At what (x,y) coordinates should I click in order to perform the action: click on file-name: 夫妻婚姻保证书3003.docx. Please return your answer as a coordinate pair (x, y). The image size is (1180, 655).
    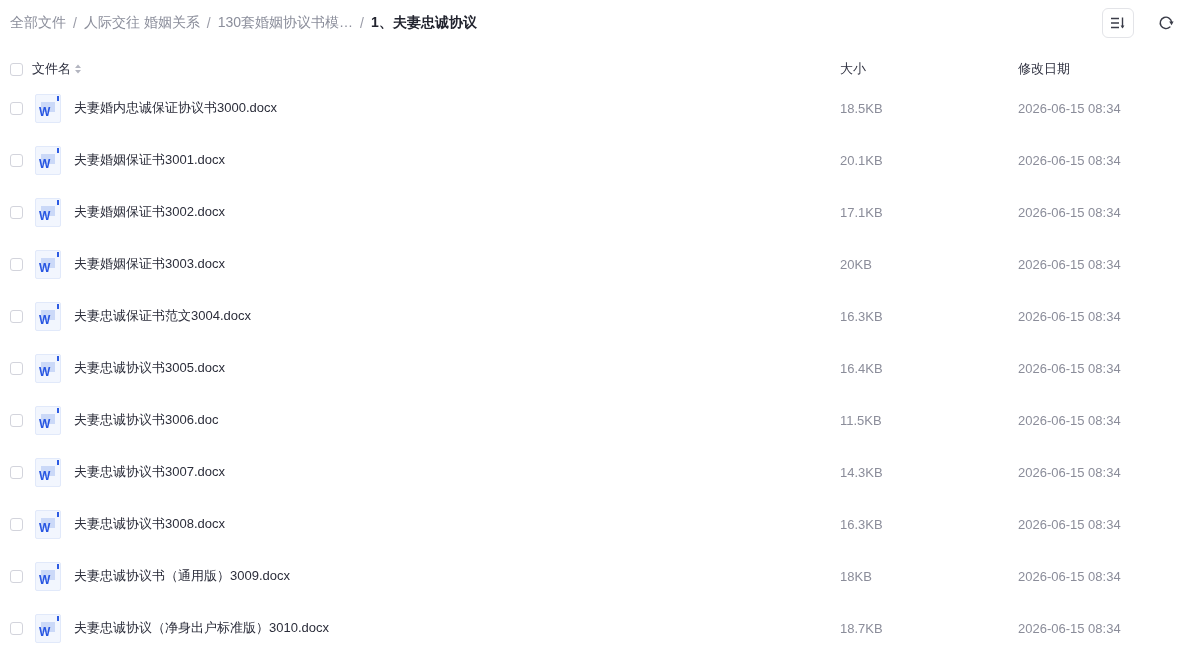
    Looking at the image, I should click on (149, 264).